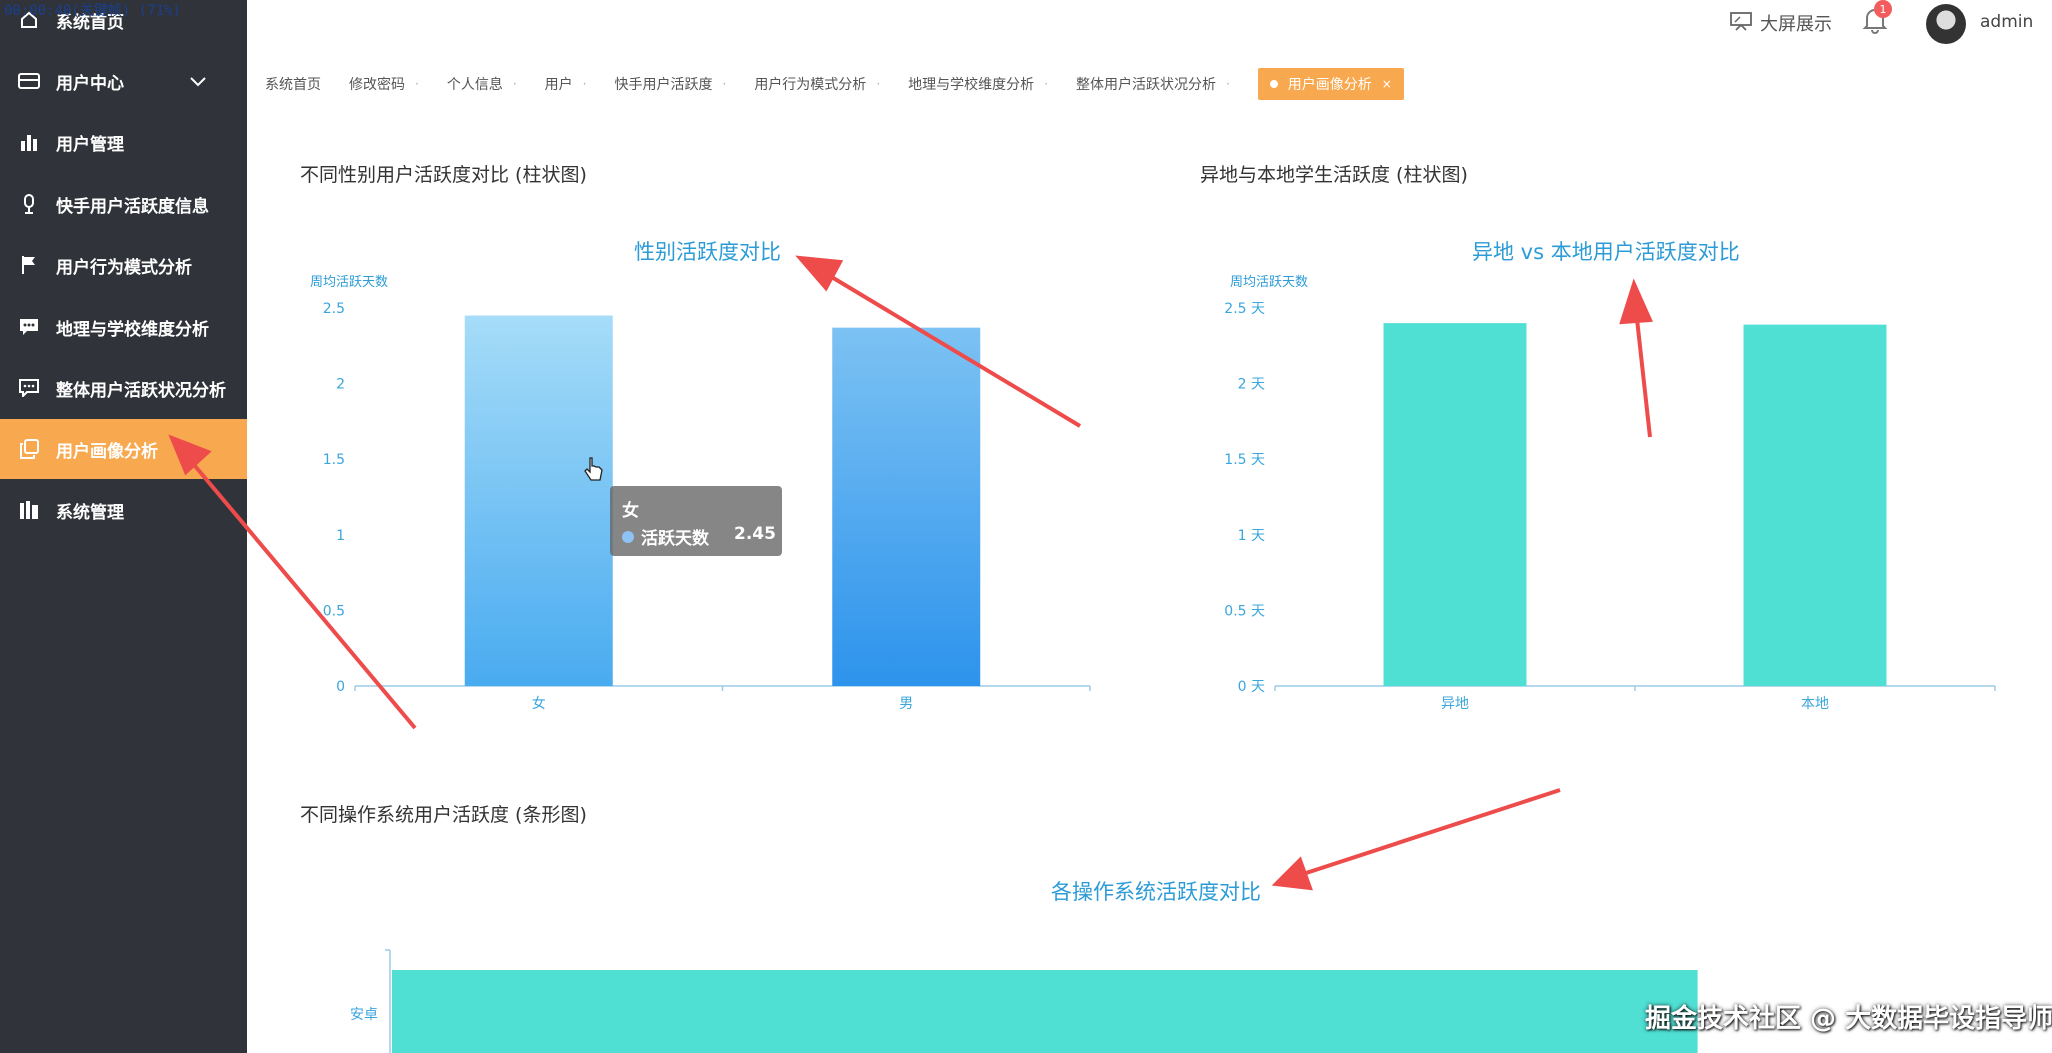 The width and height of the screenshot is (2052, 1053). Describe the element at coordinates (696, 521) in the screenshot. I see `chart-tooltip: 女 活跃天数 2.45` at that location.